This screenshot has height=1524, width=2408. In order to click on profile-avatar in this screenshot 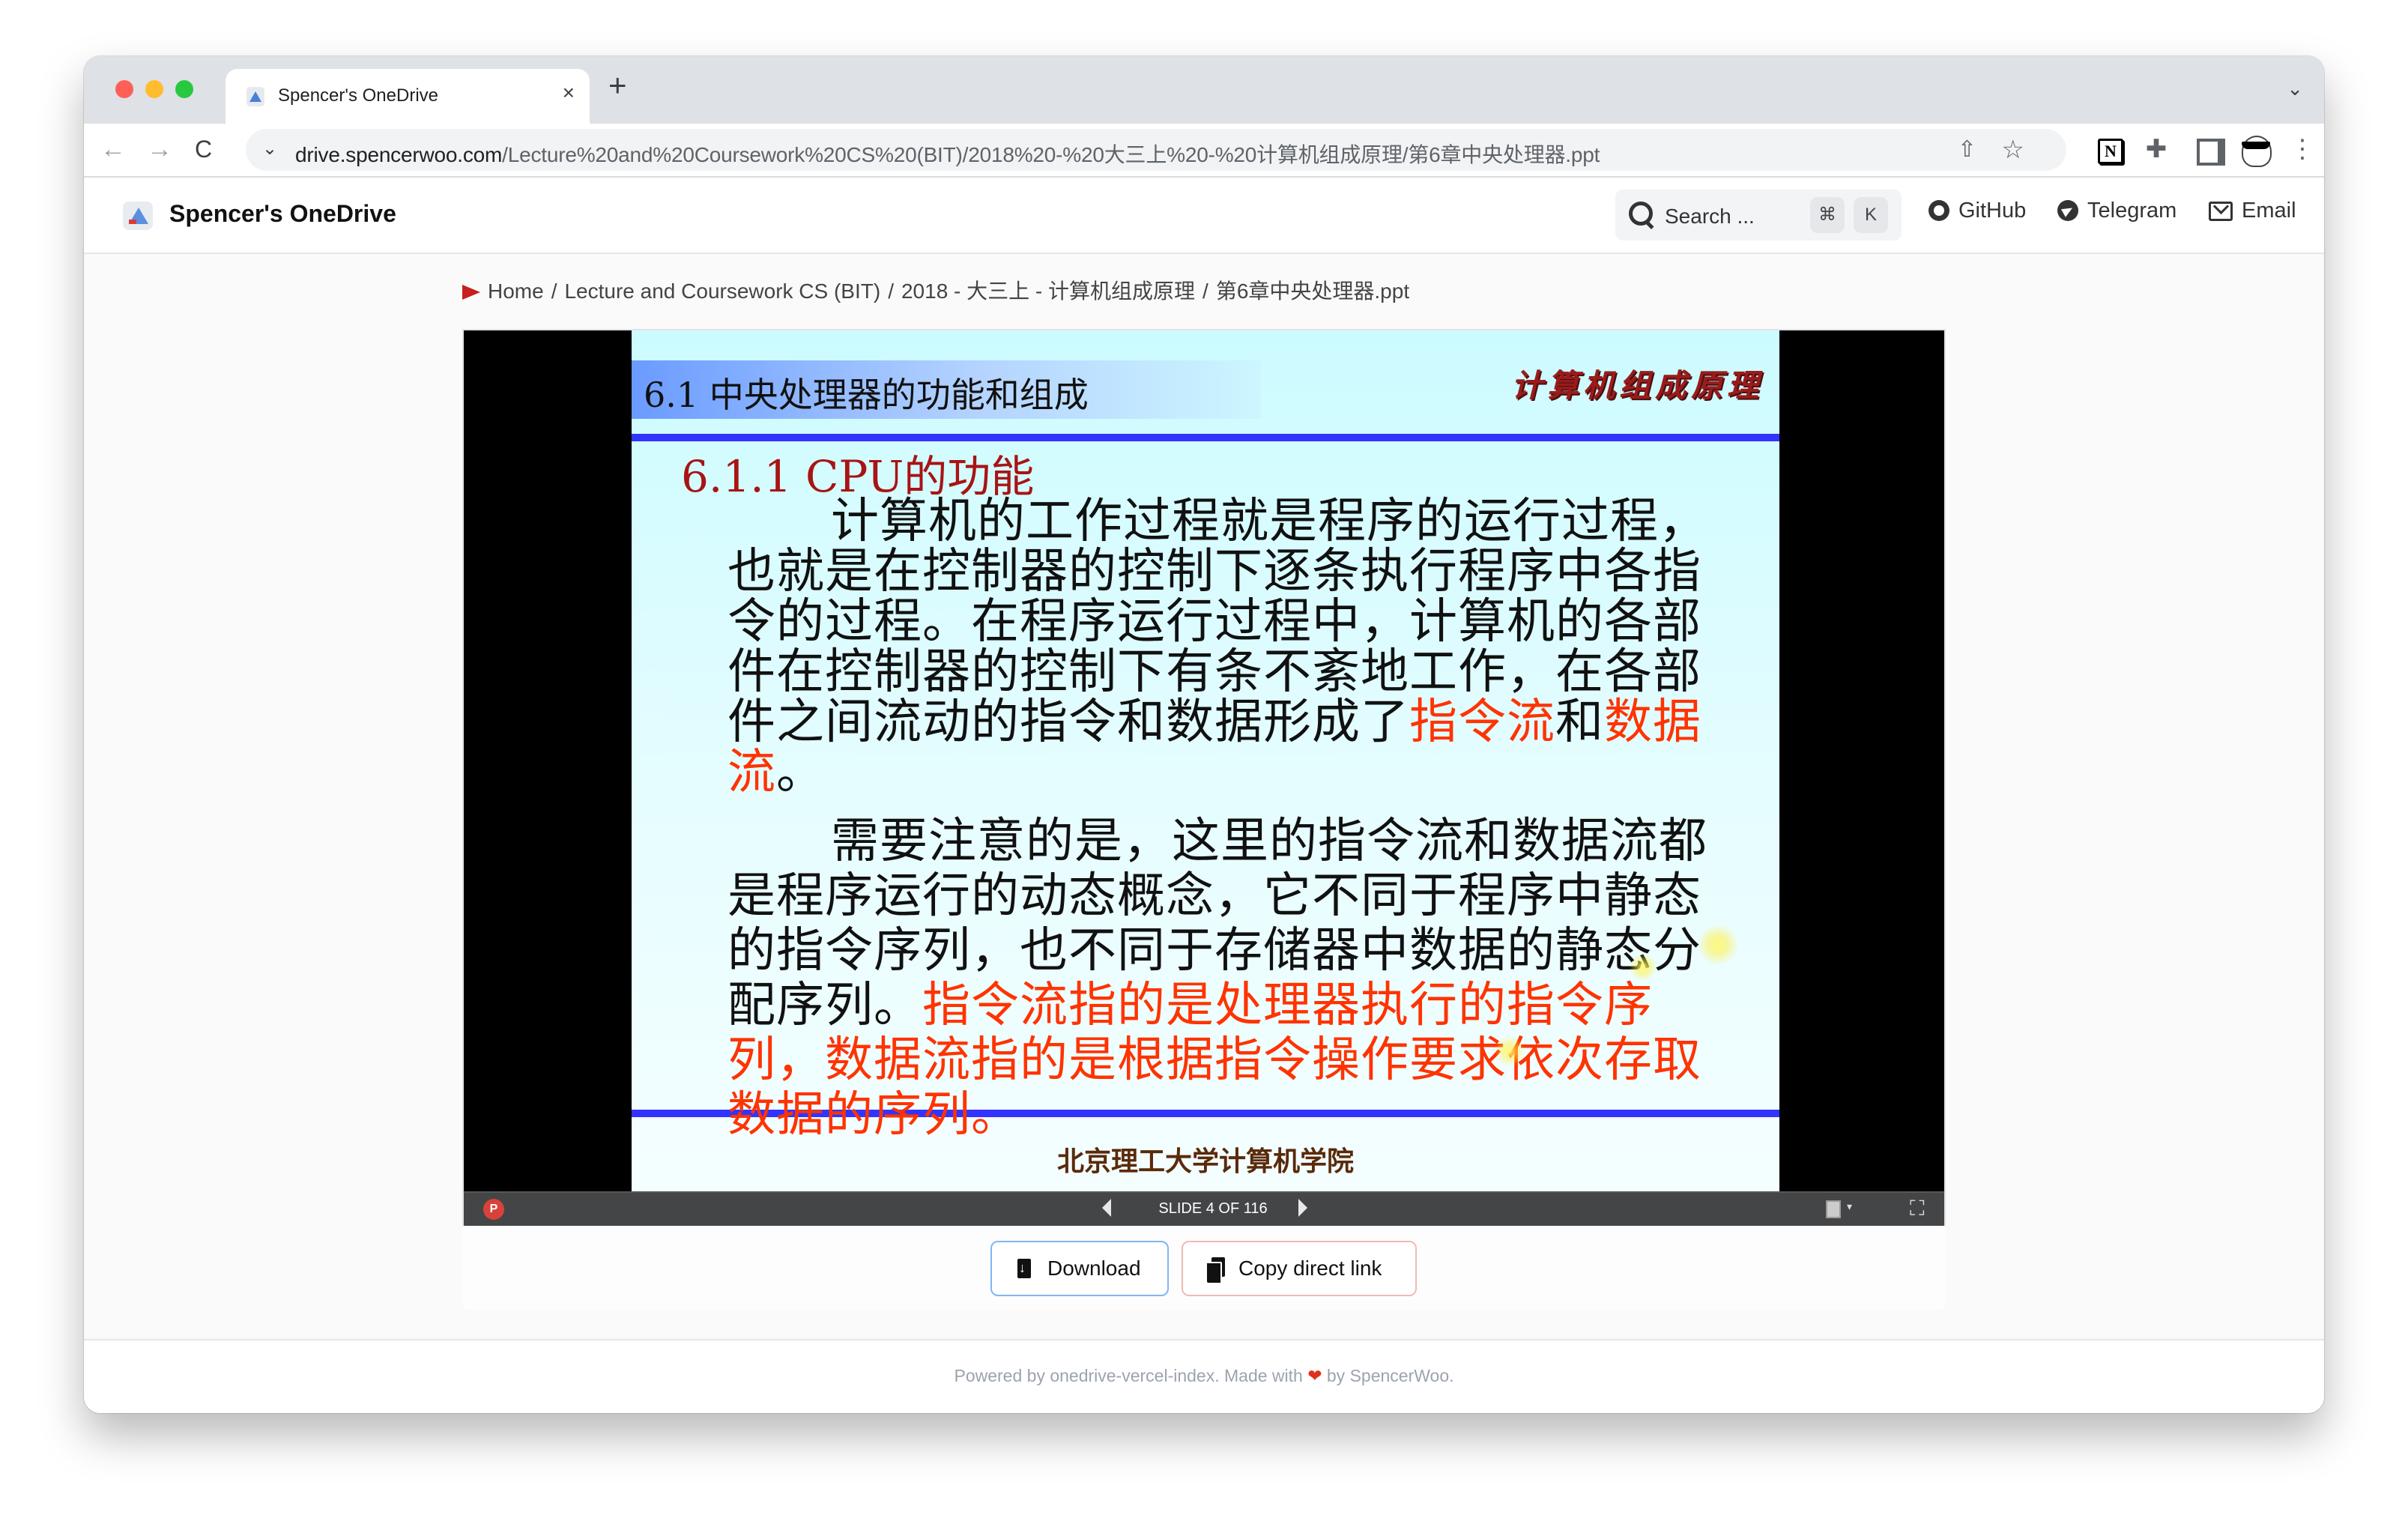, I will do `click(2256, 150)`.